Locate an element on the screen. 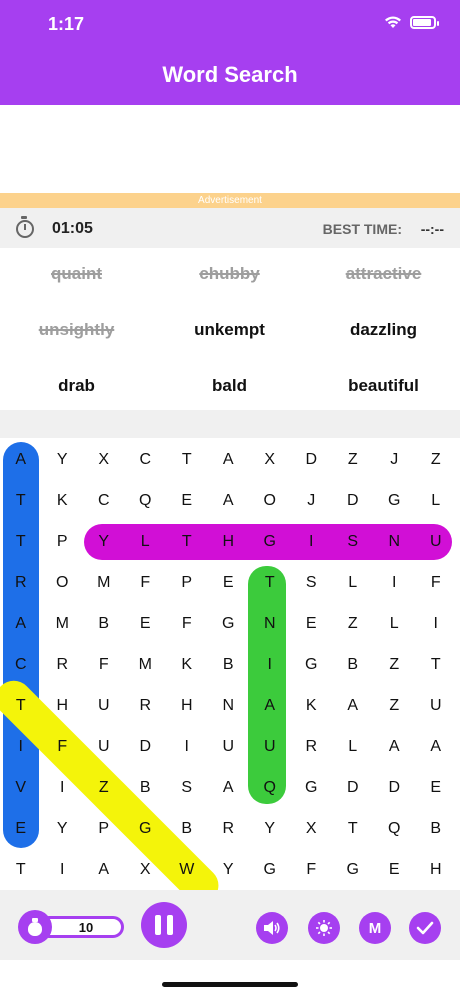 This screenshot has width=460, height=996. ad-banner-space is located at coordinates (230, 149).